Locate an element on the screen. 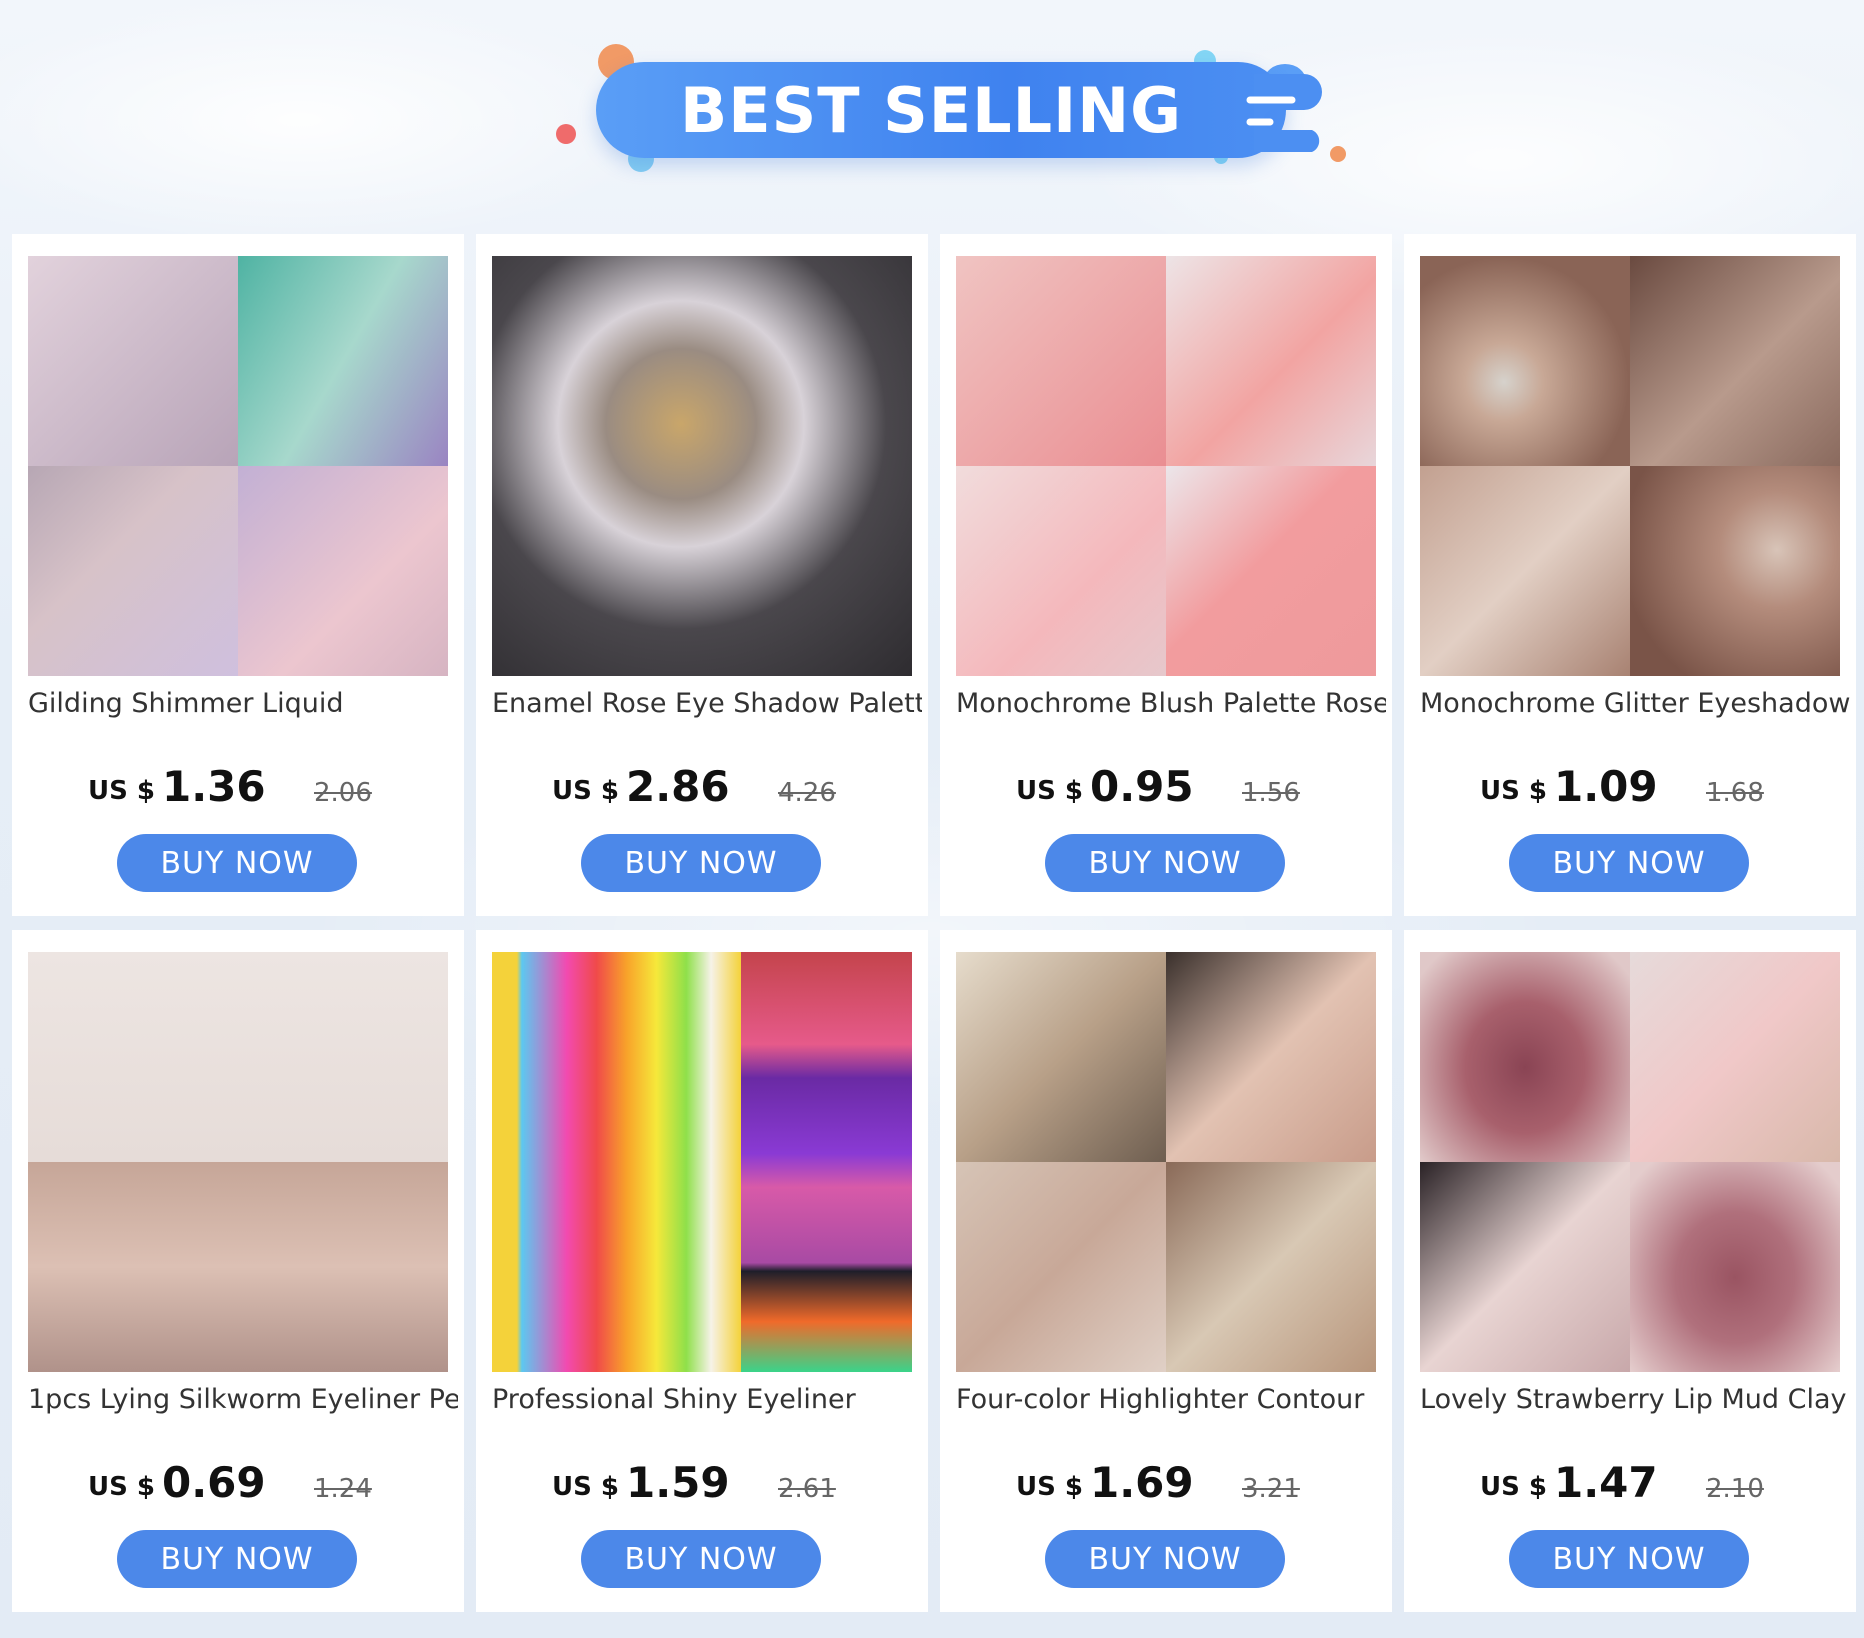  product-title: Monochrome Blush Palette Rose is located at coordinates (1171, 703).